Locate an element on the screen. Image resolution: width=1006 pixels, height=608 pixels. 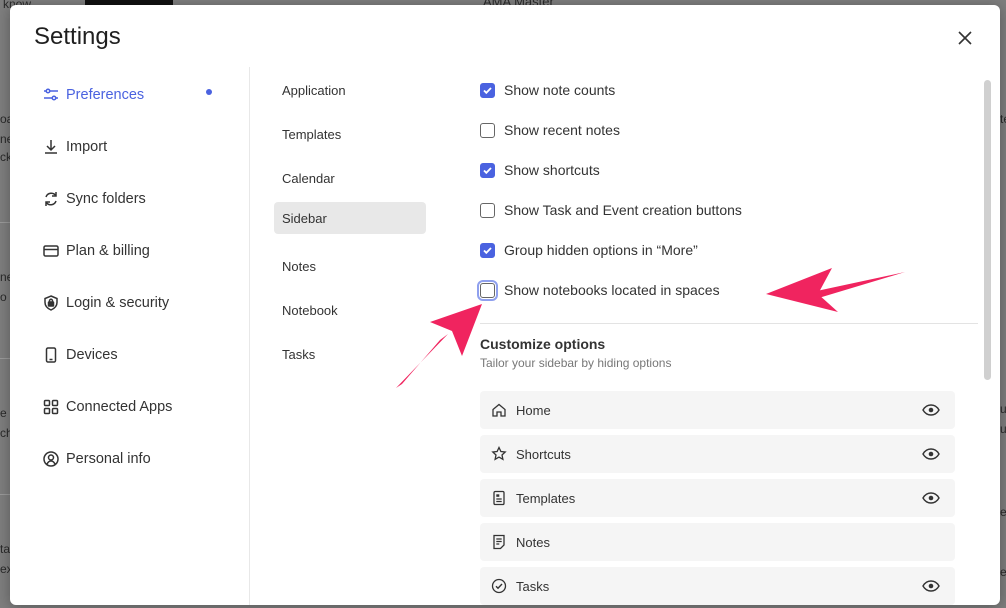
customize-item-shortcuts: Shortcuts is located at coordinates (717, 454).